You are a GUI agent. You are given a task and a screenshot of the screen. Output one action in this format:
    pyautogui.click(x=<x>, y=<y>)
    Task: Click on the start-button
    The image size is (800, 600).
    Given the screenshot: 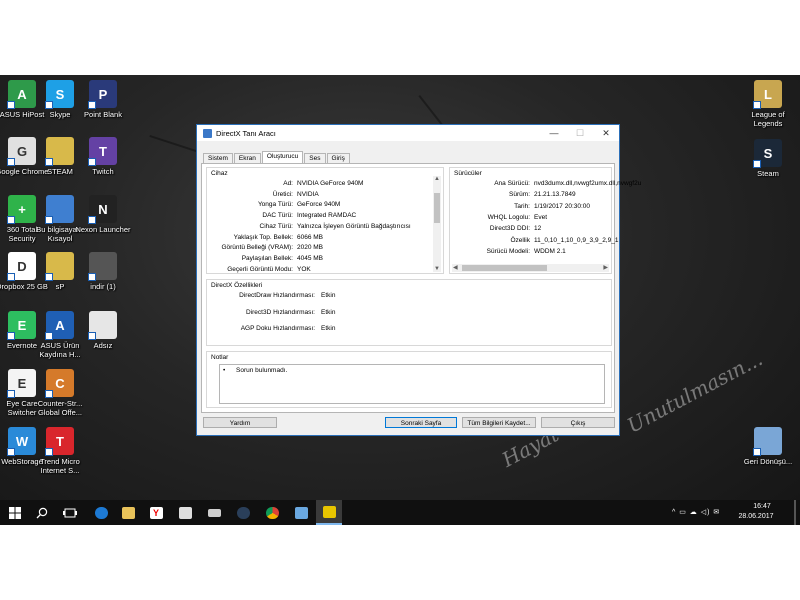 What is the action you would take?
    pyautogui.click(x=15, y=512)
    